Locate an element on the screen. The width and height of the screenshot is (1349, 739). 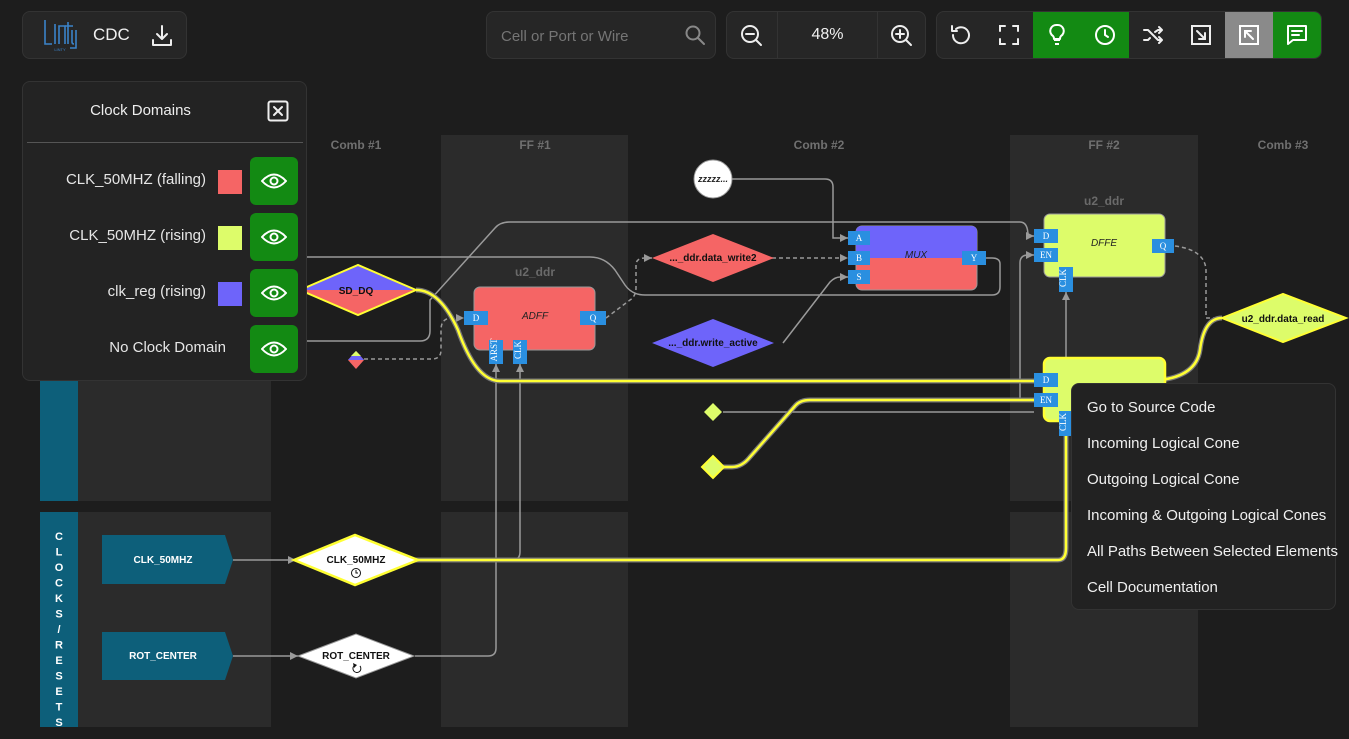
data-read-label: u2_ddr.data_read is located at coordinates (1283, 319).